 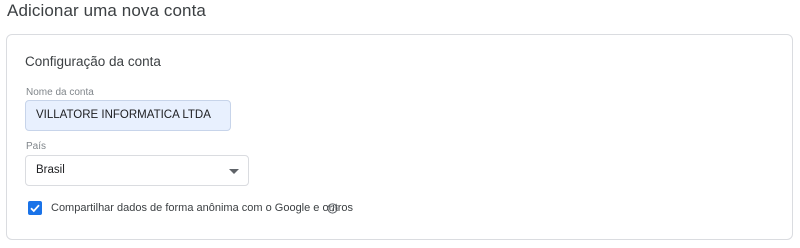 What do you see at coordinates (234, 171) in the screenshot?
I see `chevron-down-icon` at bounding box center [234, 171].